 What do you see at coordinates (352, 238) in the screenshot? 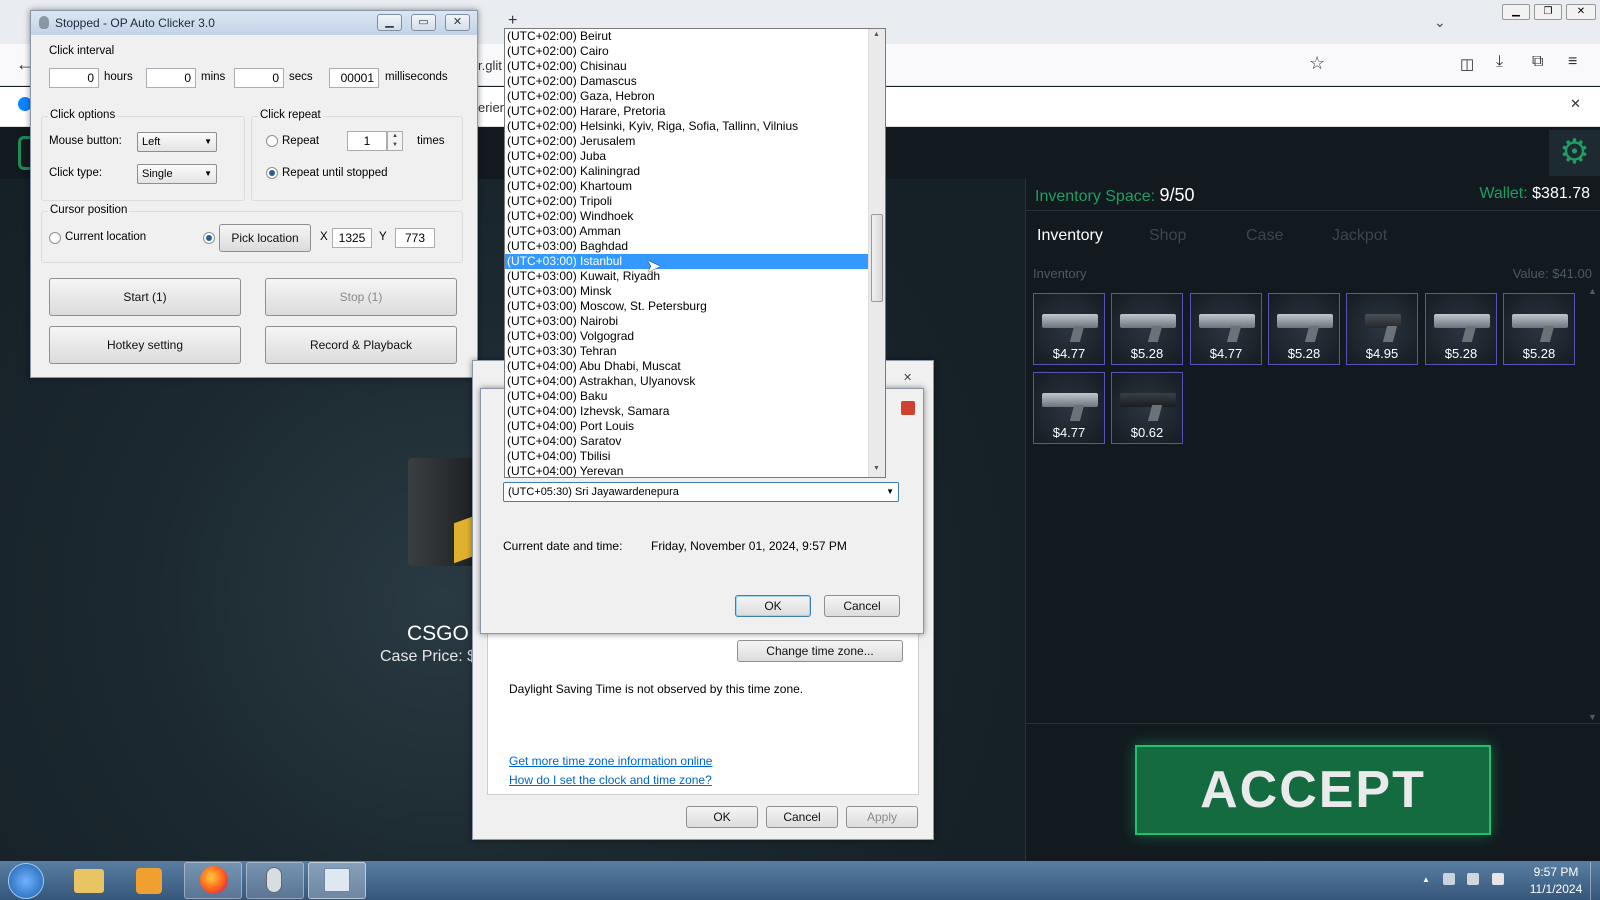
I see `x-input: 1325` at bounding box center [352, 238].